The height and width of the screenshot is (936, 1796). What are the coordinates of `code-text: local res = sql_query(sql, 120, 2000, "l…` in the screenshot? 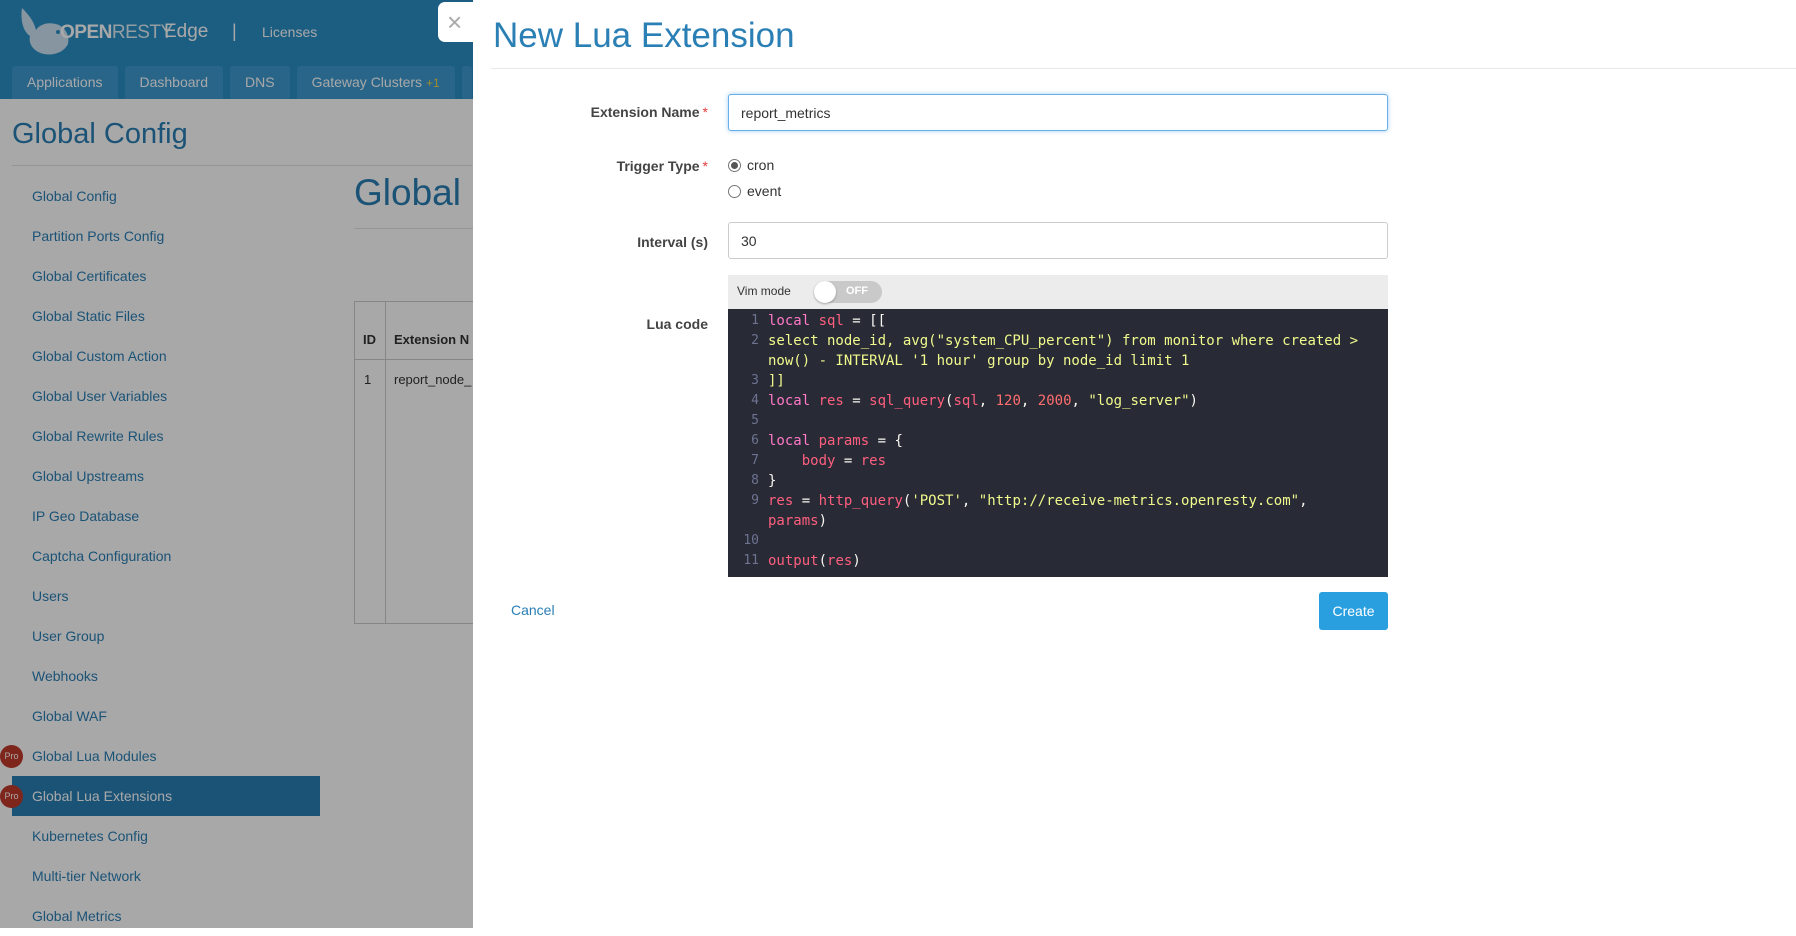 It's located at (983, 401).